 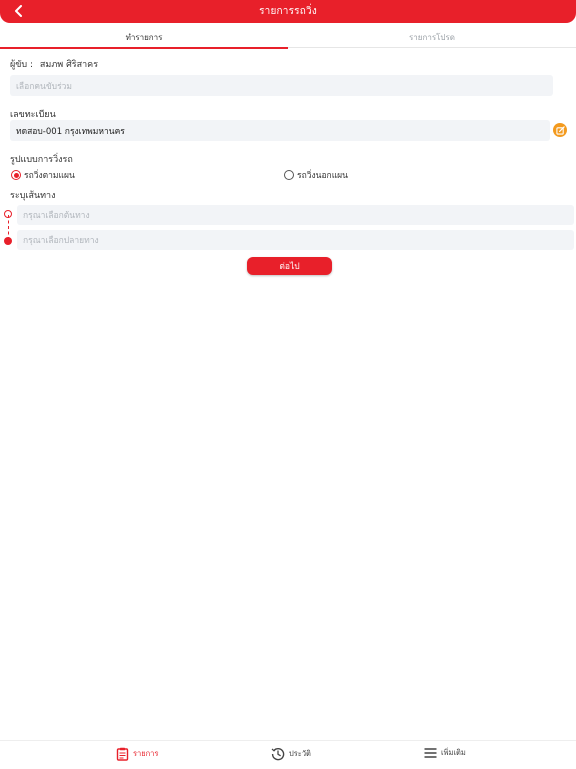 I want to click on run-type-label: รูปแบบการวิ่งรถ, so click(x=41, y=160).